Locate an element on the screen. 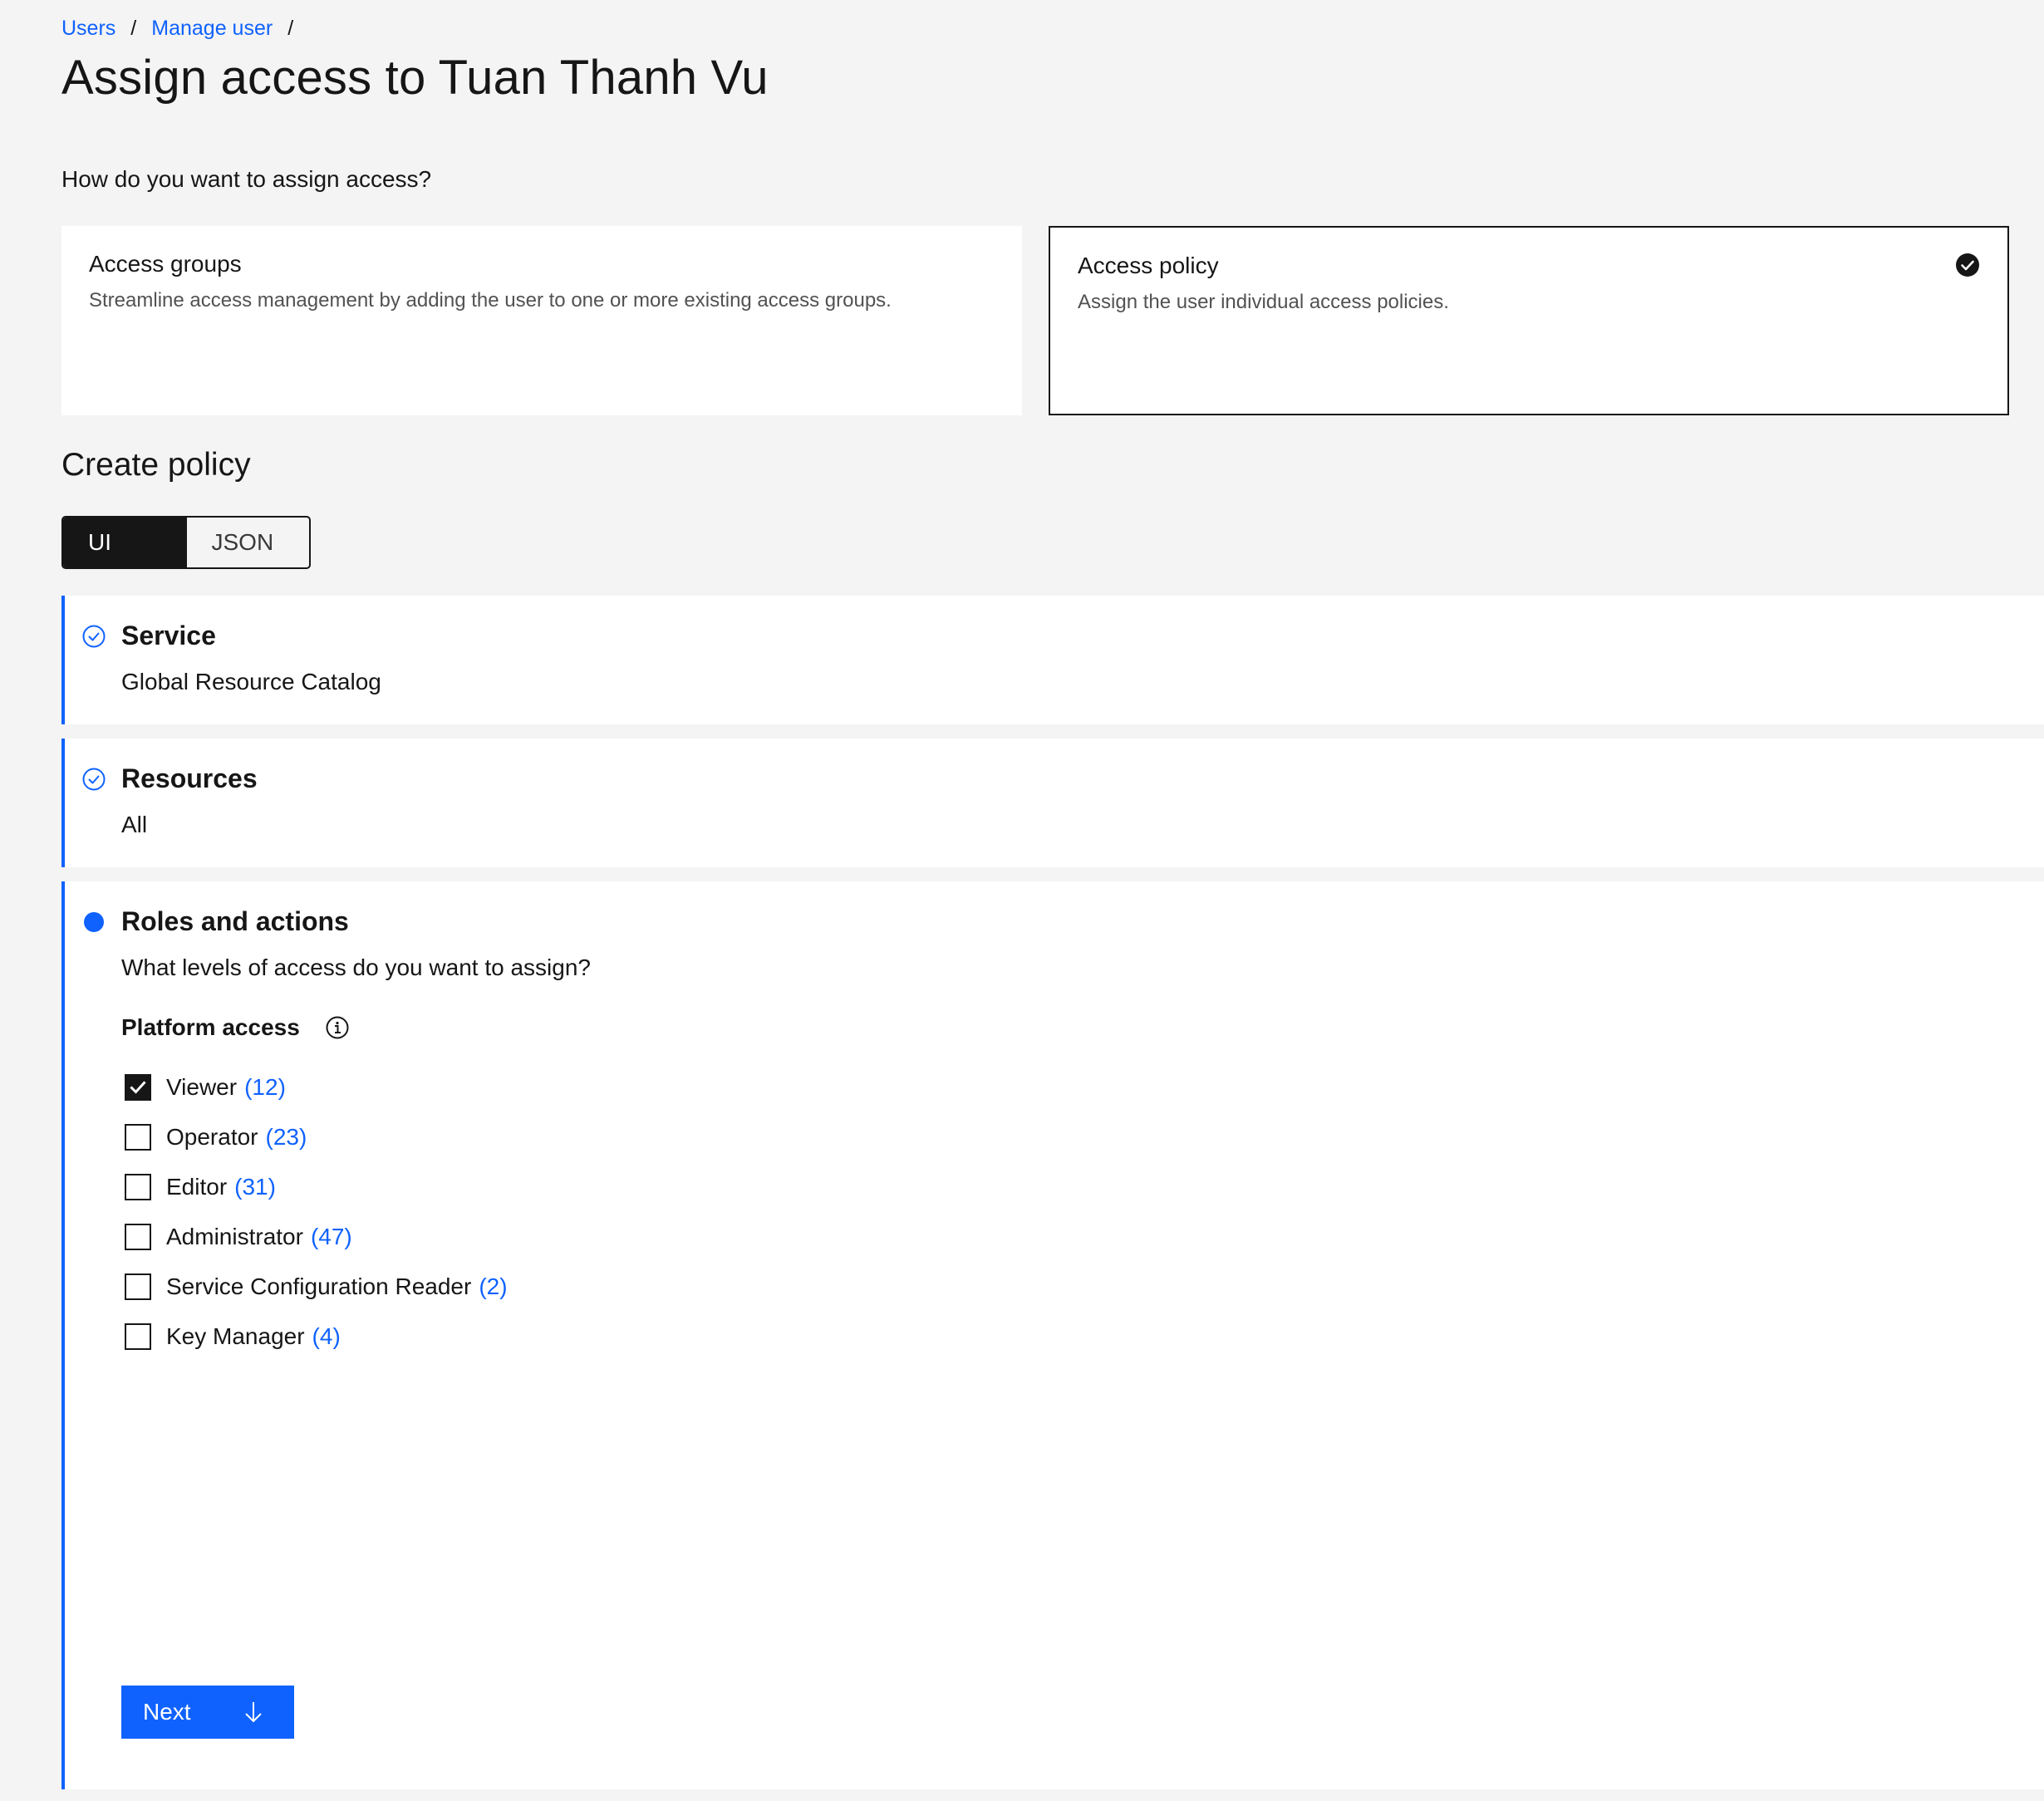 The height and width of the screenshot is (1801, 2044). step-resources: Resources All is located at coordinates (1052, 803).